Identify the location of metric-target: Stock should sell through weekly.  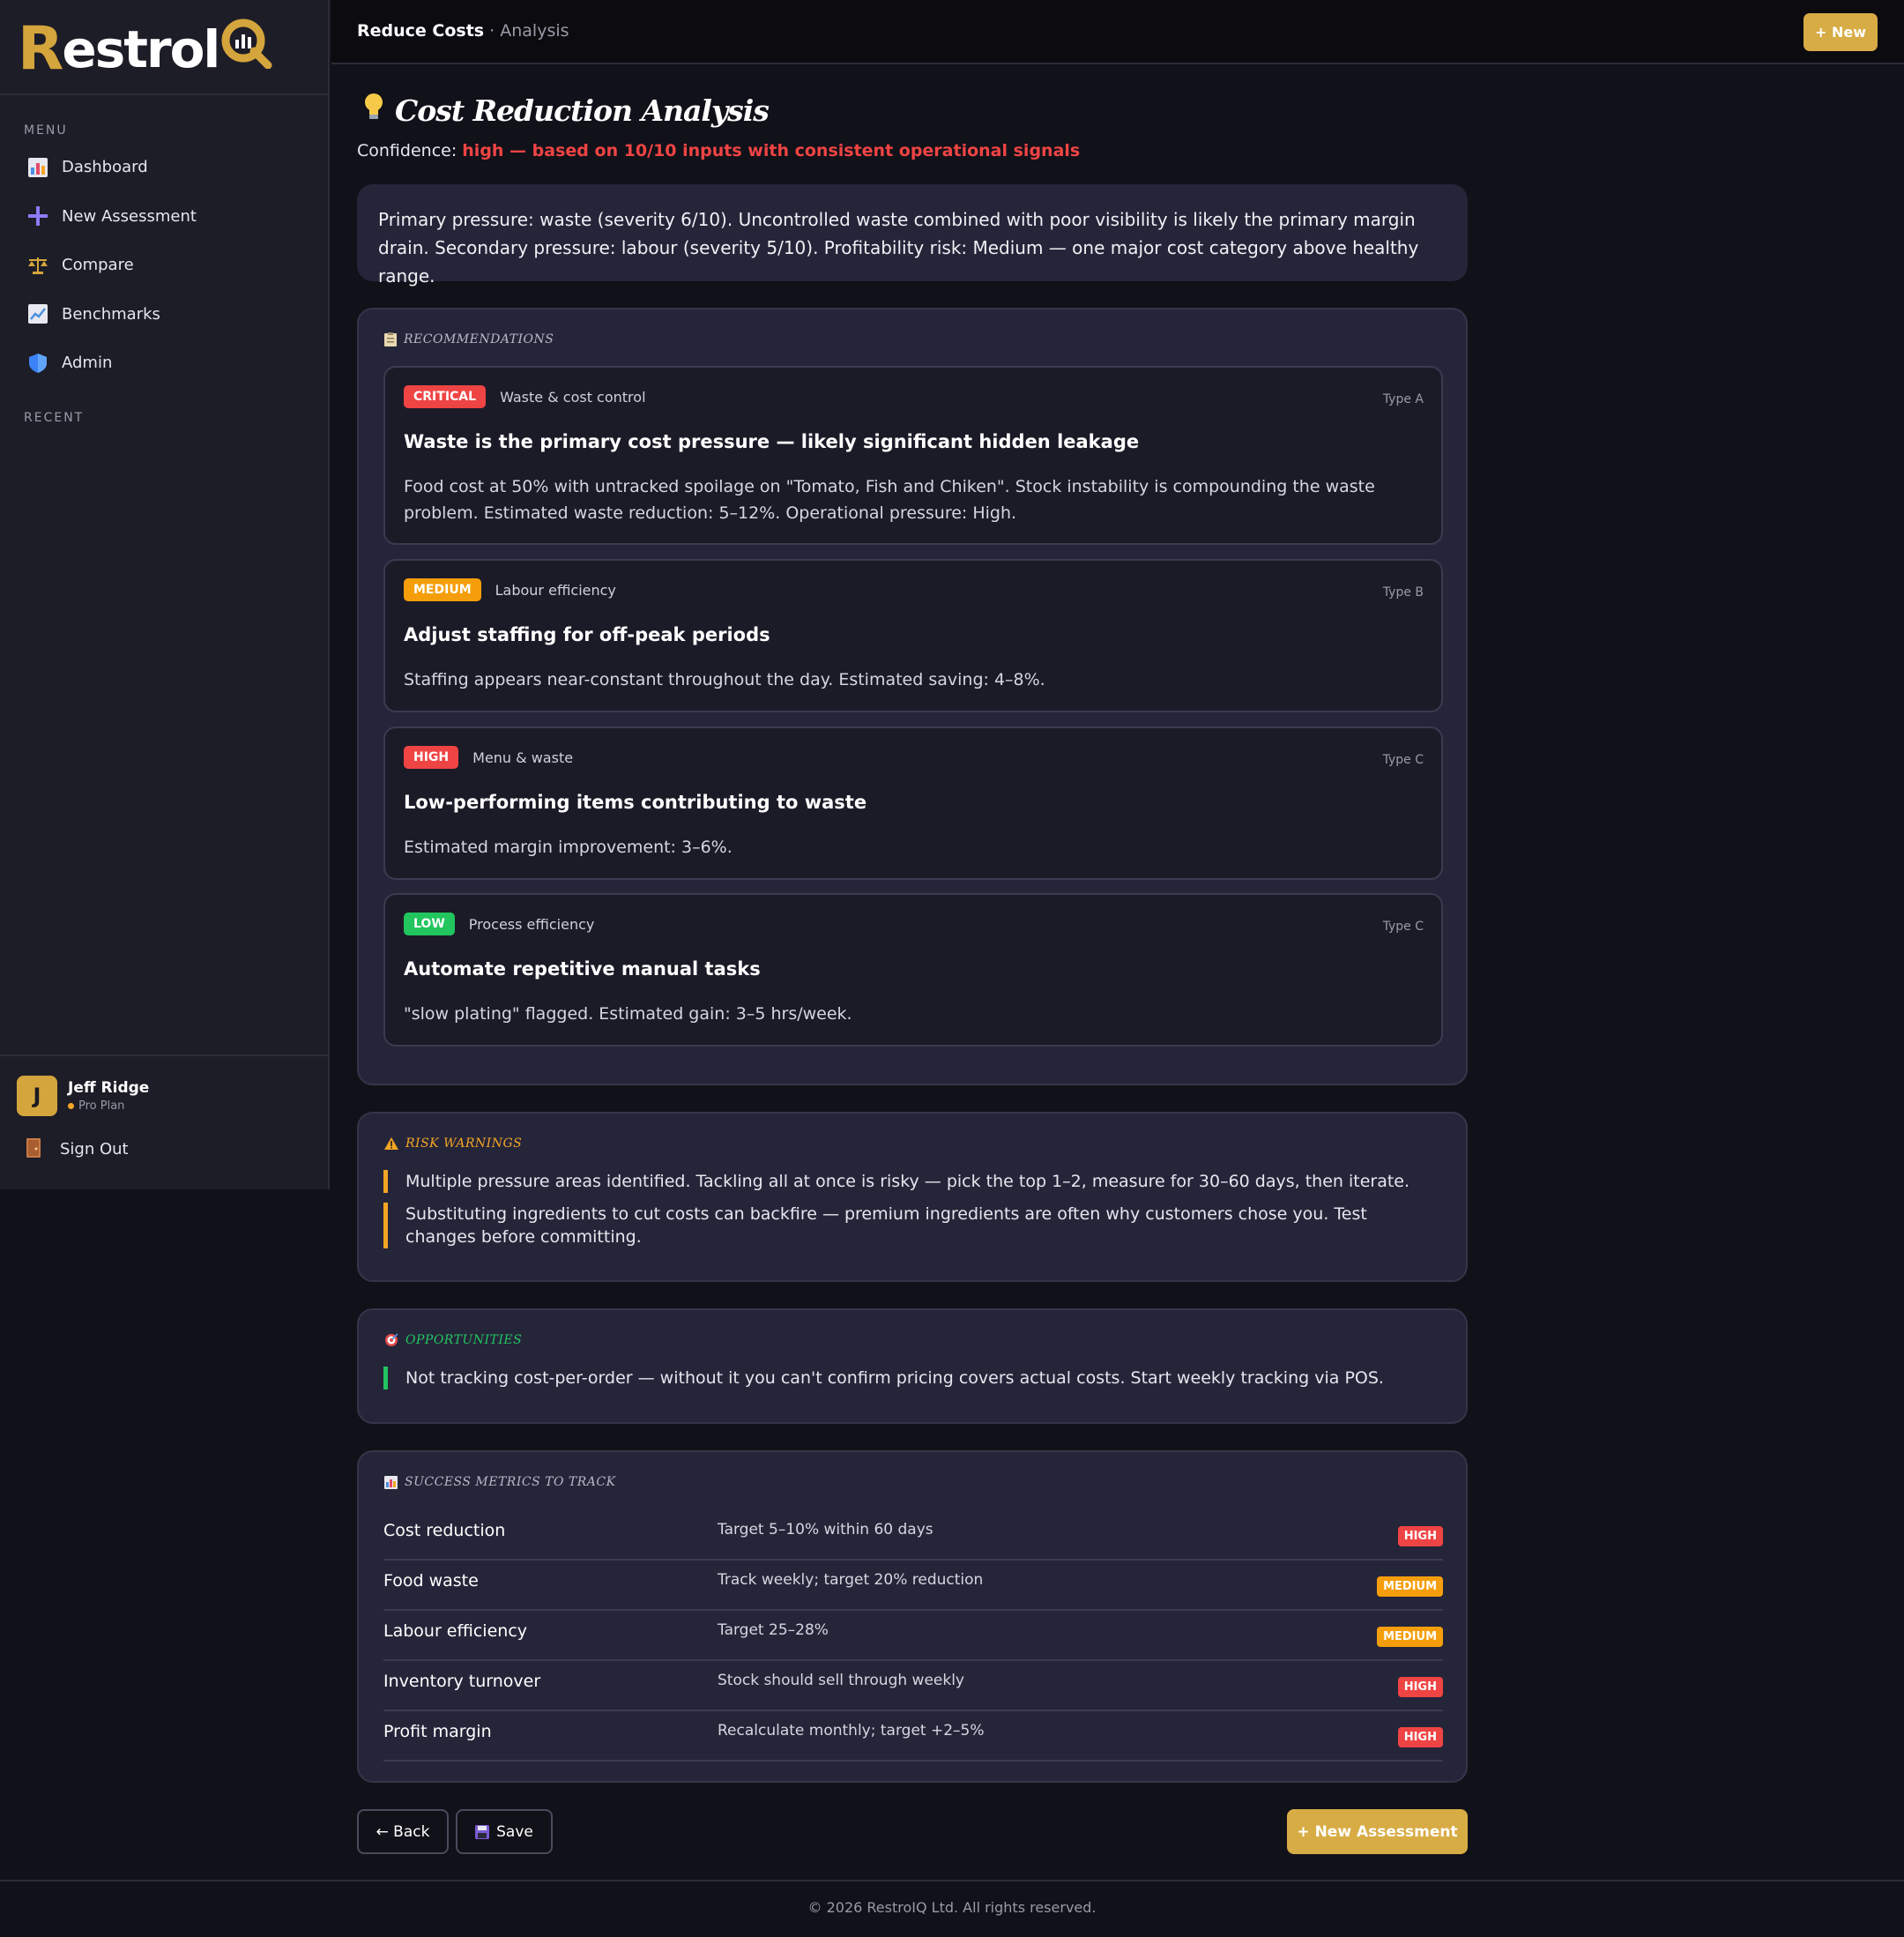
(841, 1680).